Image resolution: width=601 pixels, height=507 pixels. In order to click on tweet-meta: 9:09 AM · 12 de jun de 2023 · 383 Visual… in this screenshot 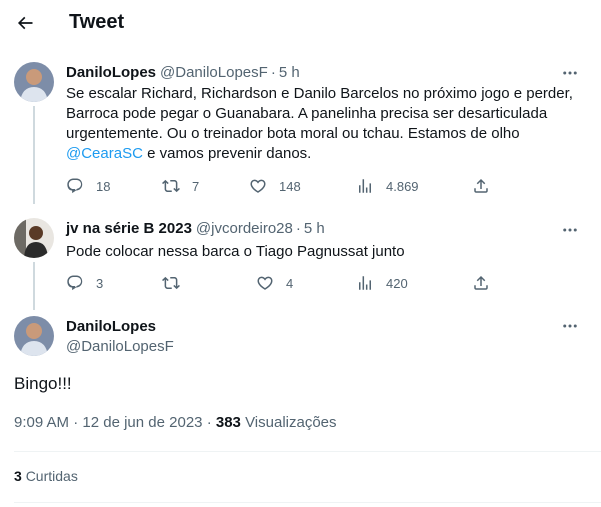, I will do `click(175, 422)`.